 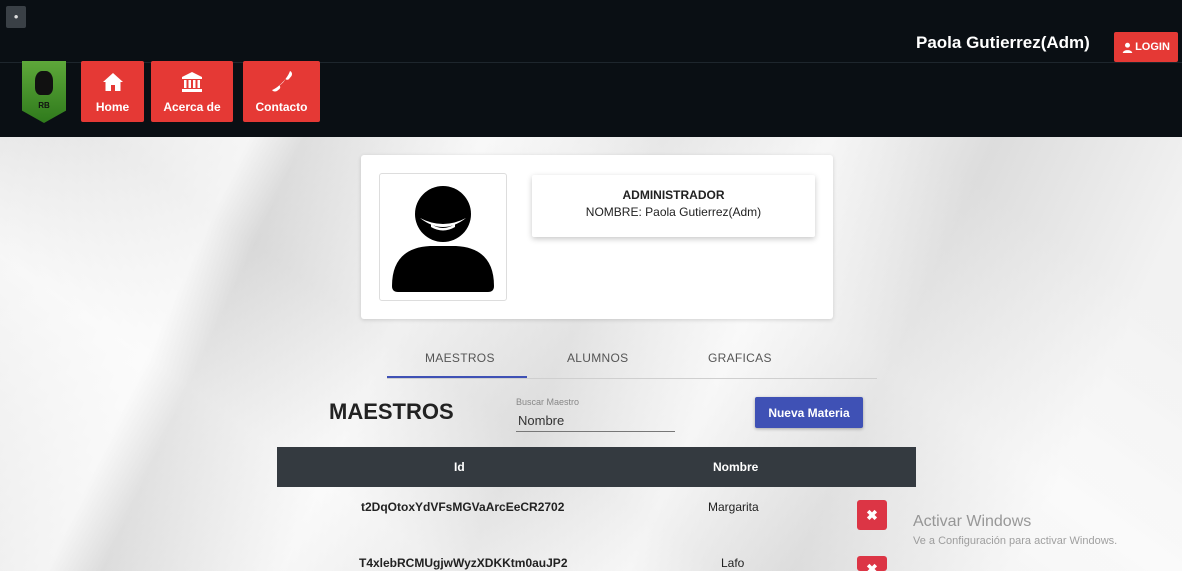 I want to click on table-header: Id Nombre, so click(x=596, y=467).